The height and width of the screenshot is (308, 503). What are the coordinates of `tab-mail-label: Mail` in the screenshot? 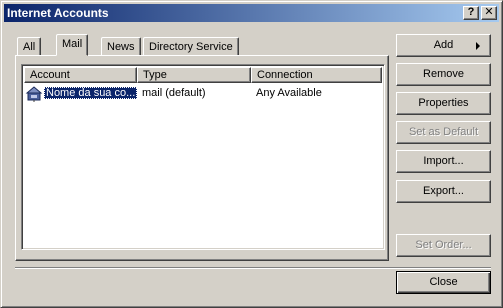 It's located at (72, 44).